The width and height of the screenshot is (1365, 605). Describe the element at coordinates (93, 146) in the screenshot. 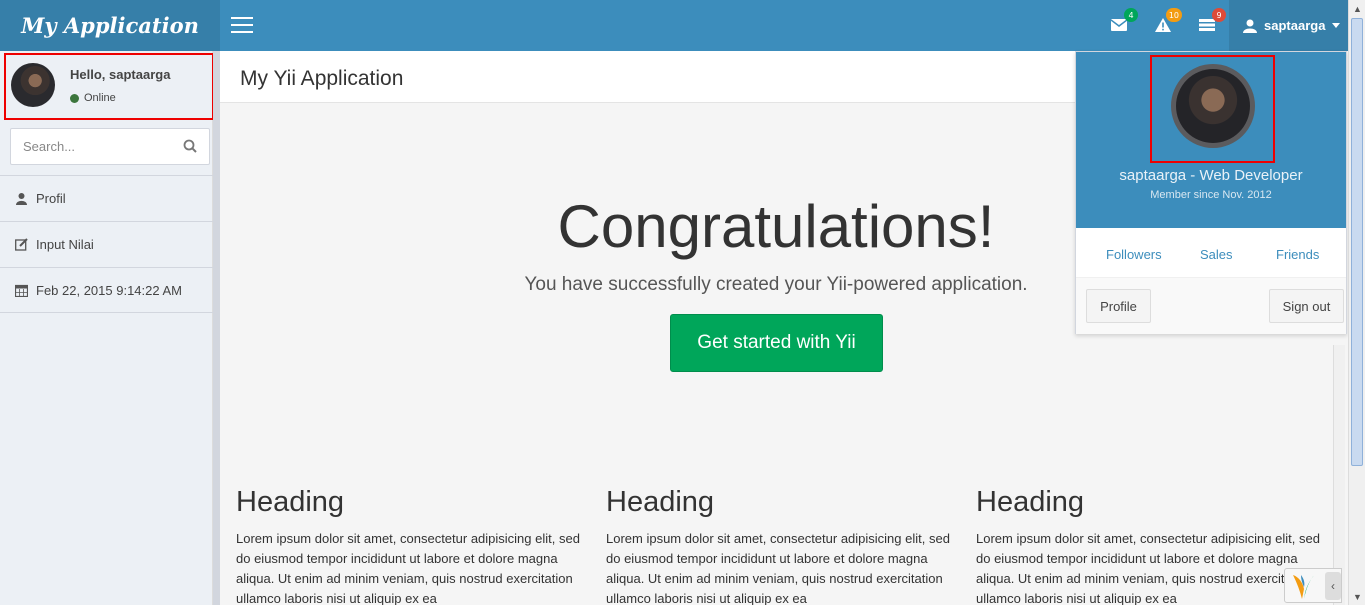

I see `search-input` at that location.